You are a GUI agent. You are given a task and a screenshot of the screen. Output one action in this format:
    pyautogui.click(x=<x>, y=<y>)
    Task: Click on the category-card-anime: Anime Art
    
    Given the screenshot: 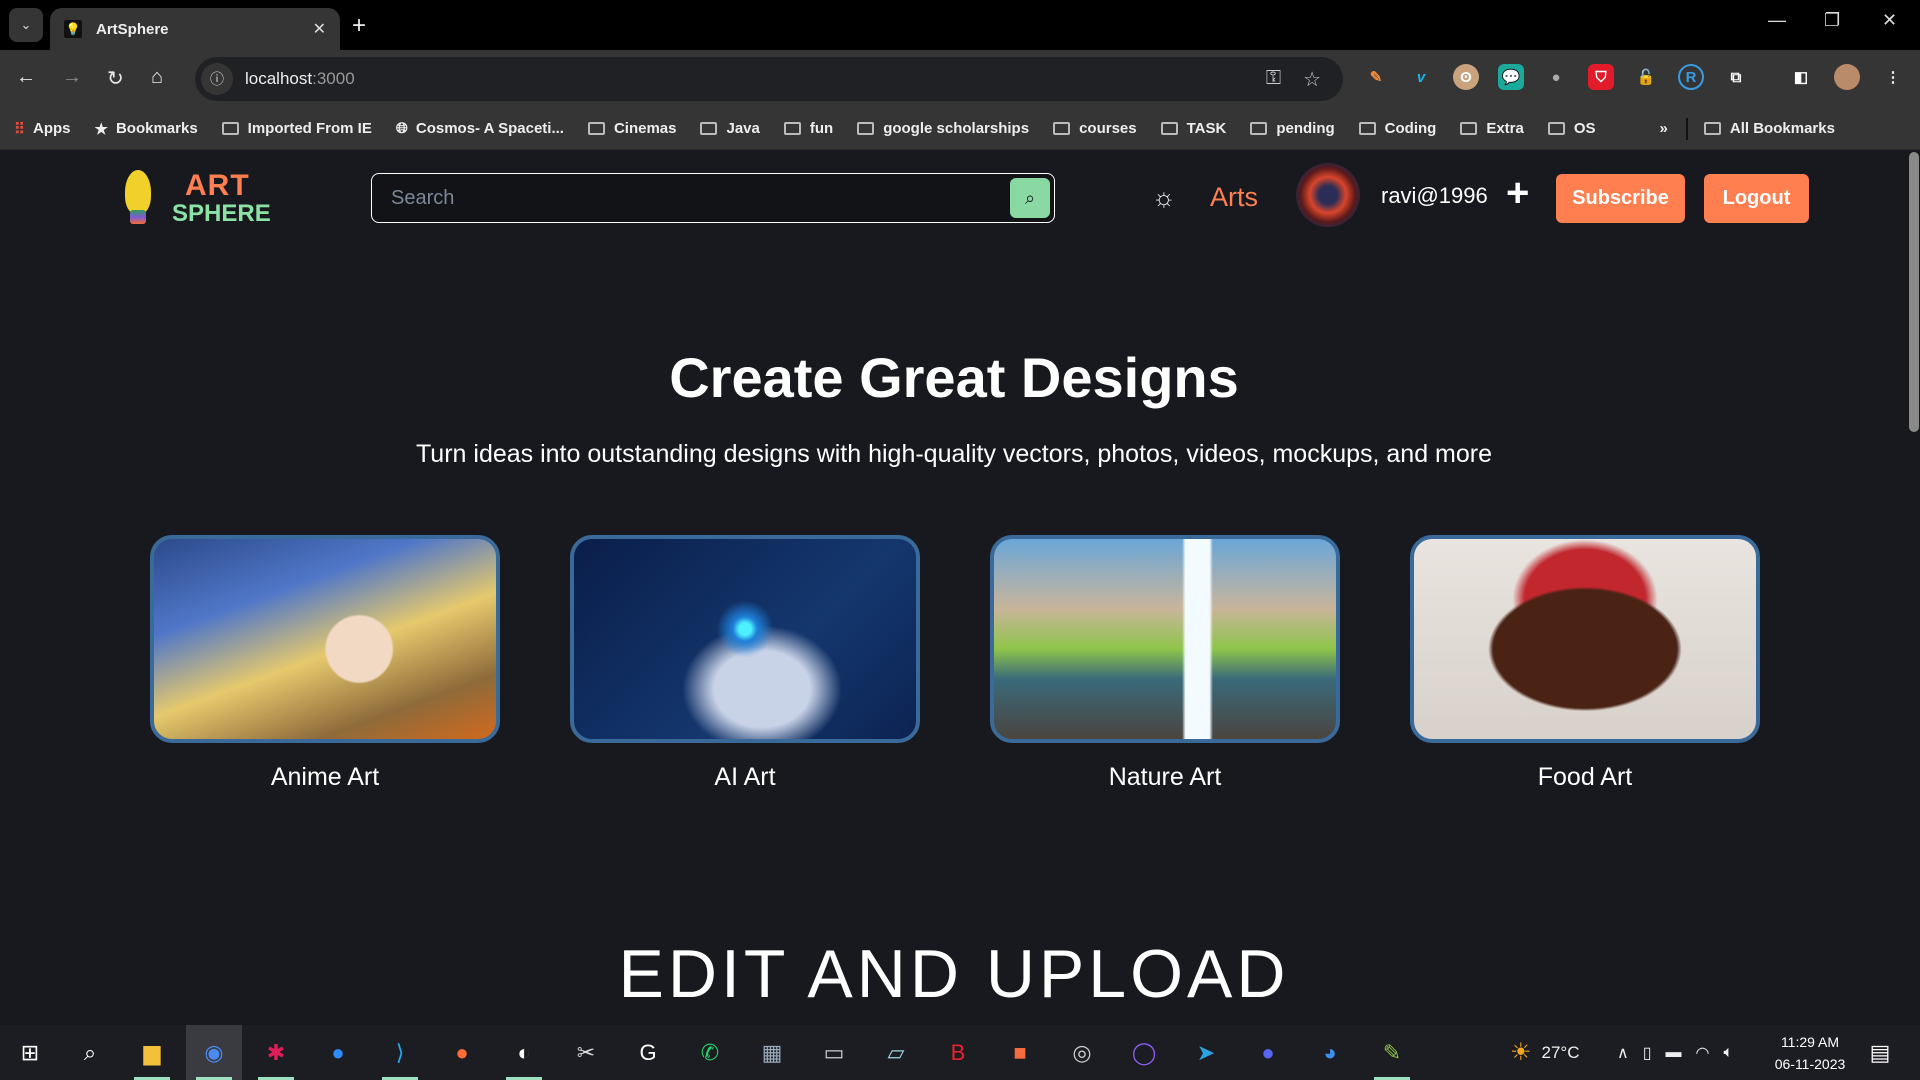 What is the action you would take?
    pyautogui.click(x=325, y=663)
    